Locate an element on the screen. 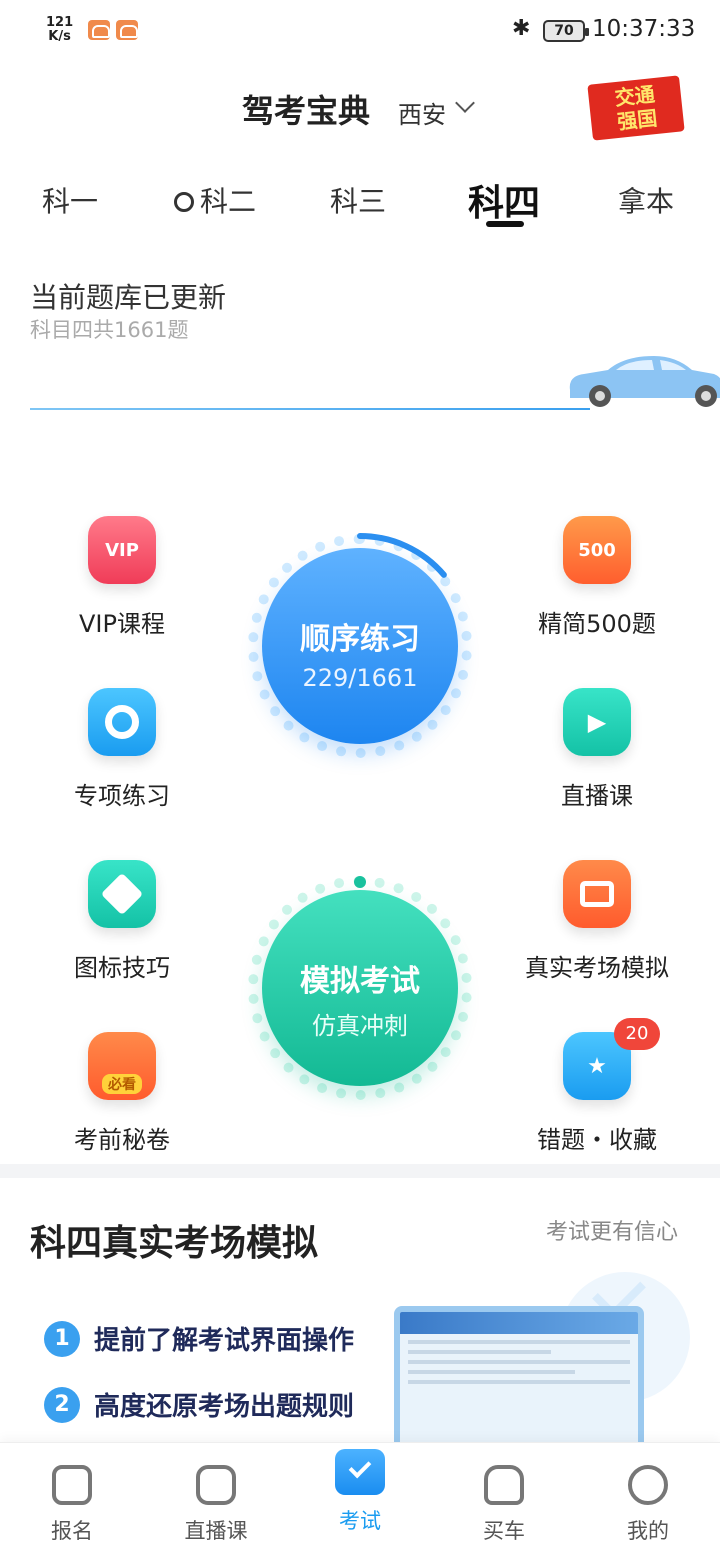 Image resolution: width=720 pixels, height=1560 pixels. nav-live: 直播课 is located at coordinates (216, 1494).